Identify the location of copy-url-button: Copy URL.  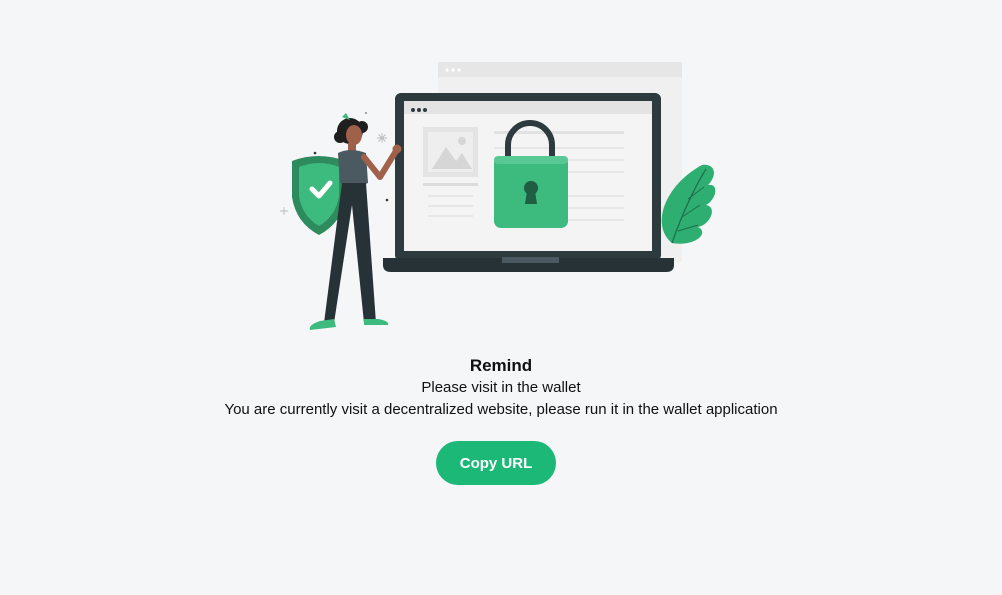
(496, 463).